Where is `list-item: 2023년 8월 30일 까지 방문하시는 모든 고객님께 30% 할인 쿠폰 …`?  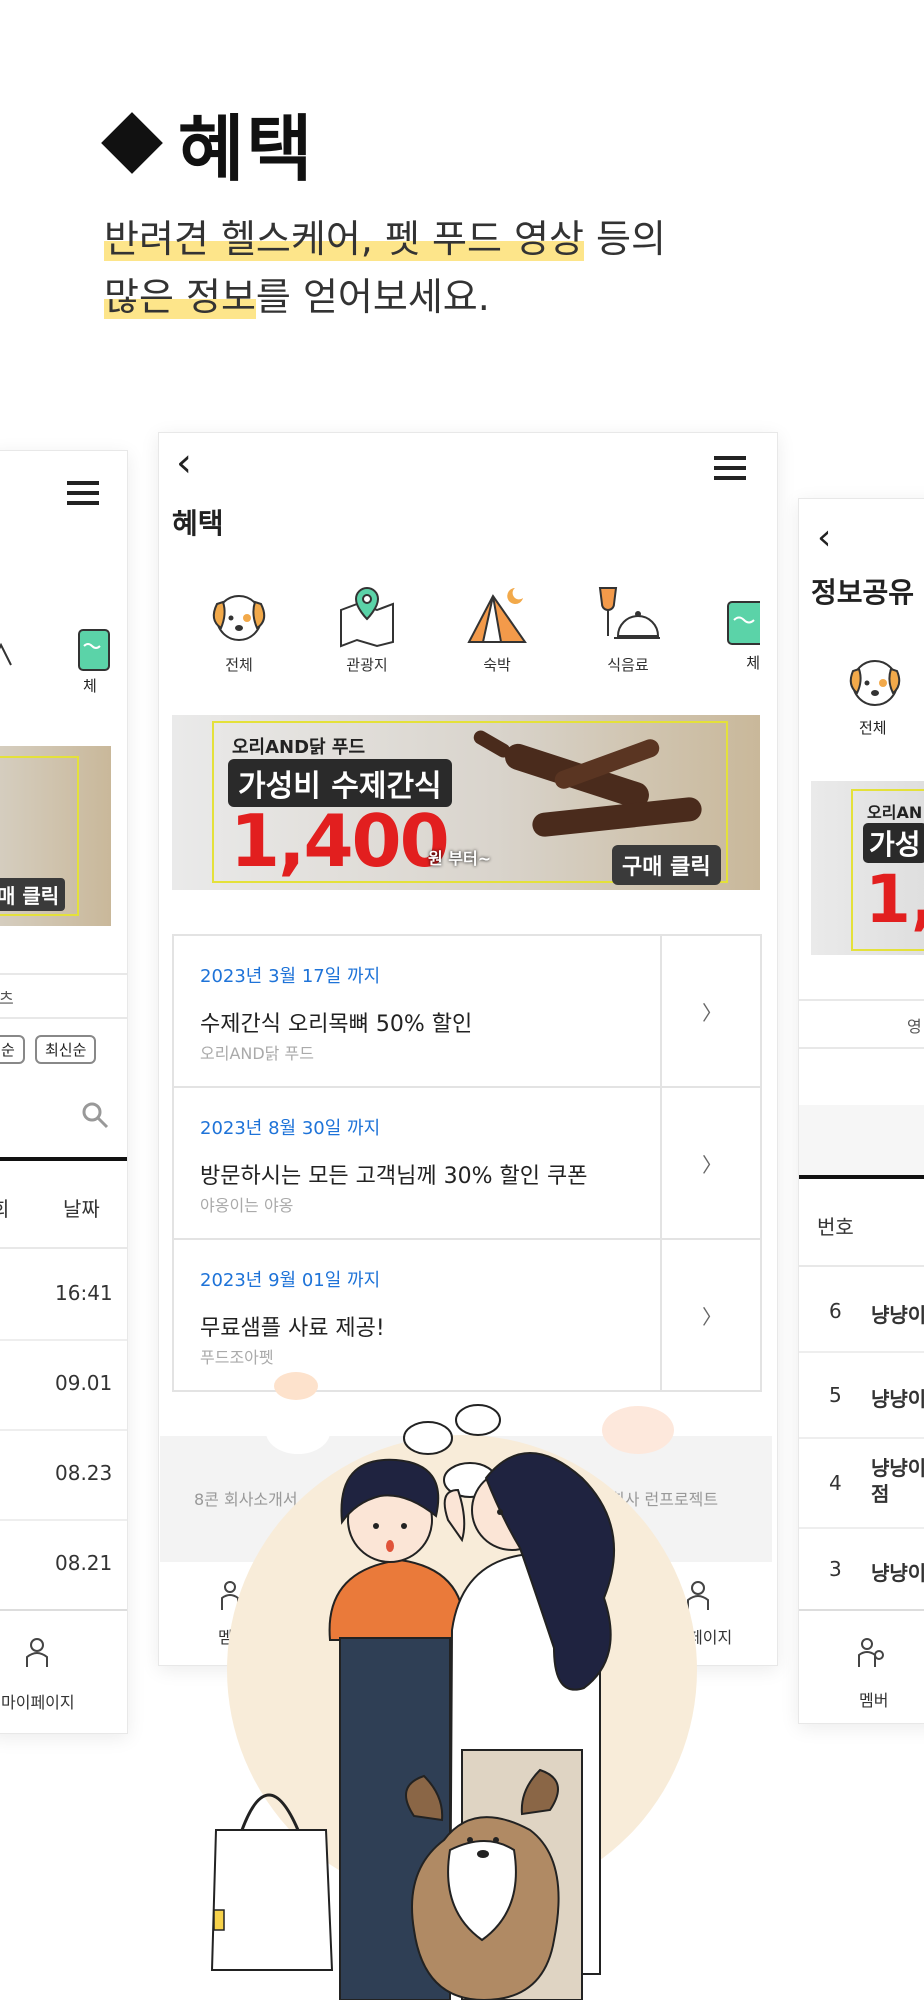 list-item: 2023년 8월 30일 까지 방문하시는 모든 고객님께 30% 할인 쿠폰 … is located at coordinates (467, 1164).